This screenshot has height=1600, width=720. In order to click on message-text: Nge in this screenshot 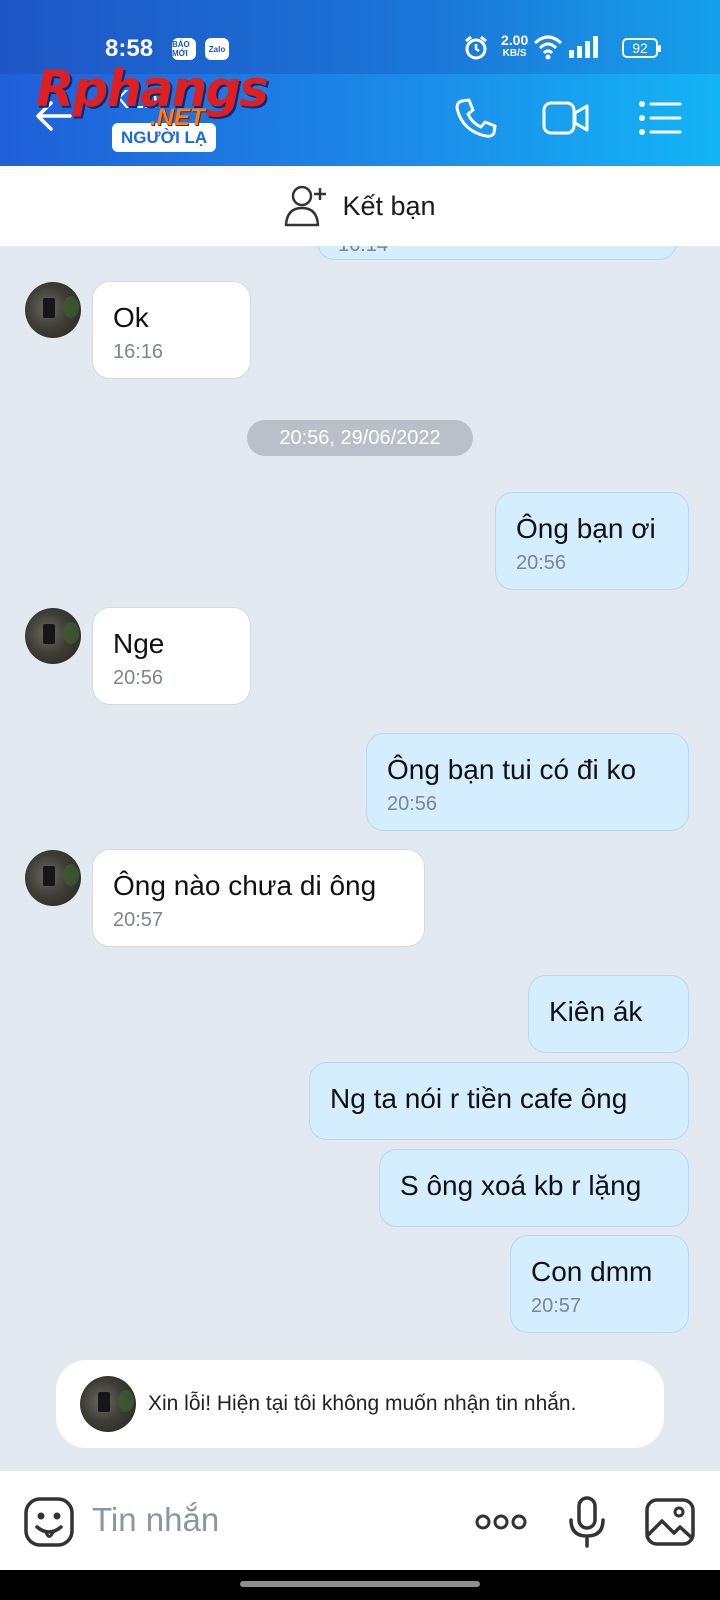, I will do `click(139, 643)`.